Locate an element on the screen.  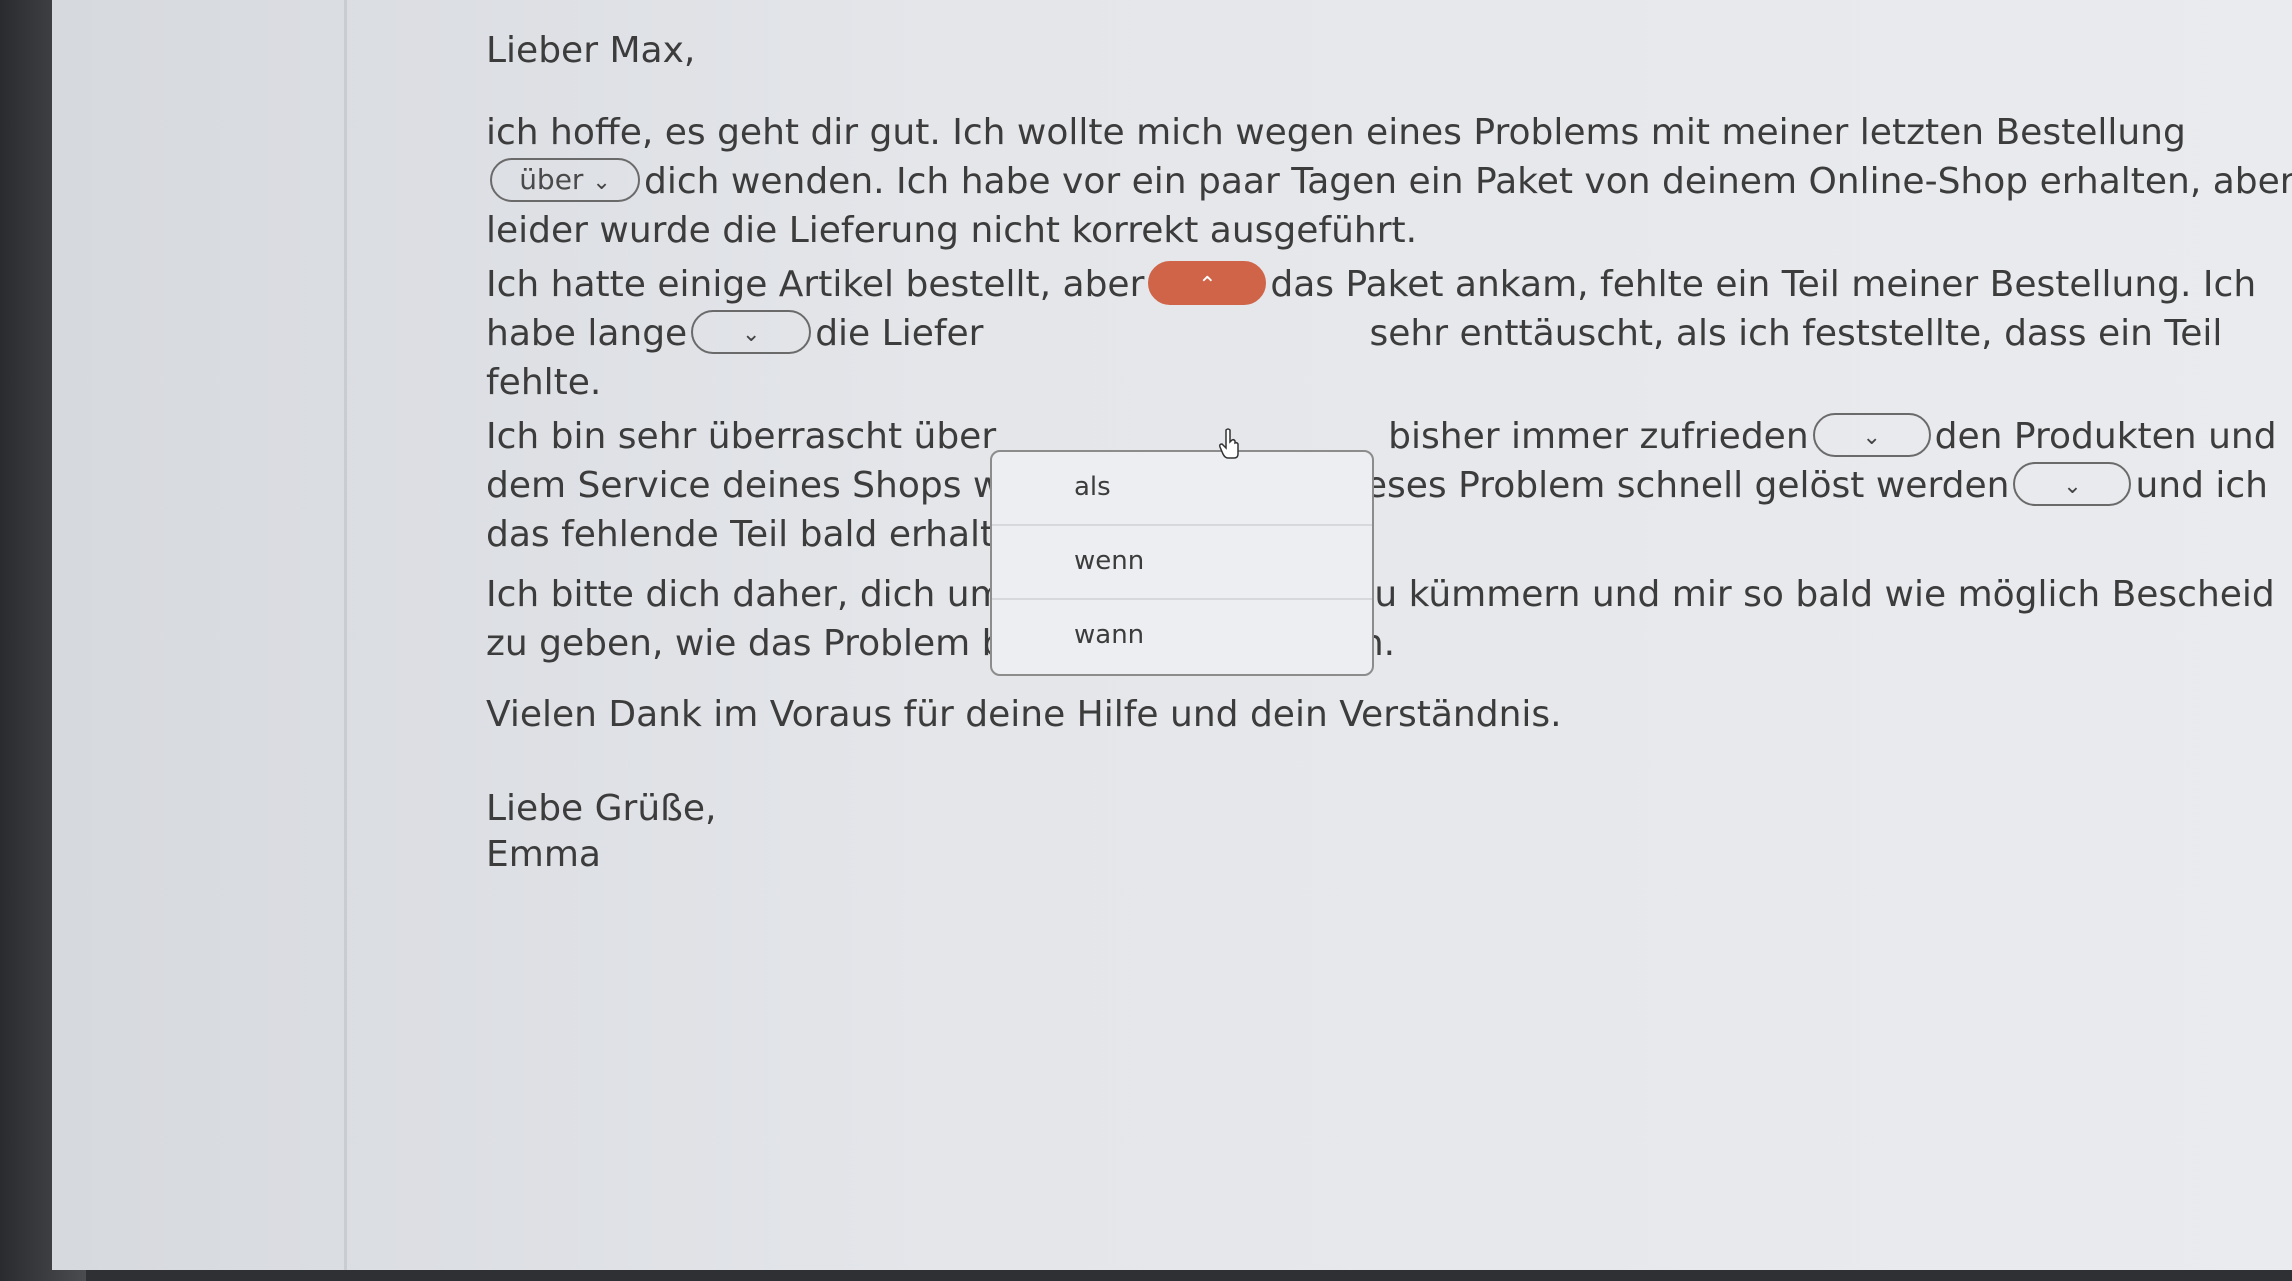
closing-text: Liebe Grüße, is located at coordinates (601, 808).